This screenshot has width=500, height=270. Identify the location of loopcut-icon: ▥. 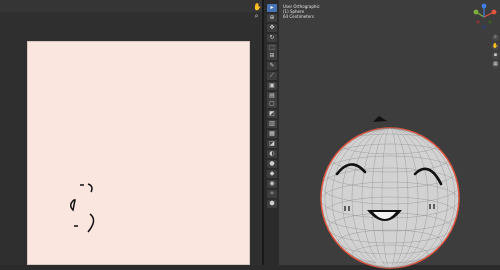
(272, 123).